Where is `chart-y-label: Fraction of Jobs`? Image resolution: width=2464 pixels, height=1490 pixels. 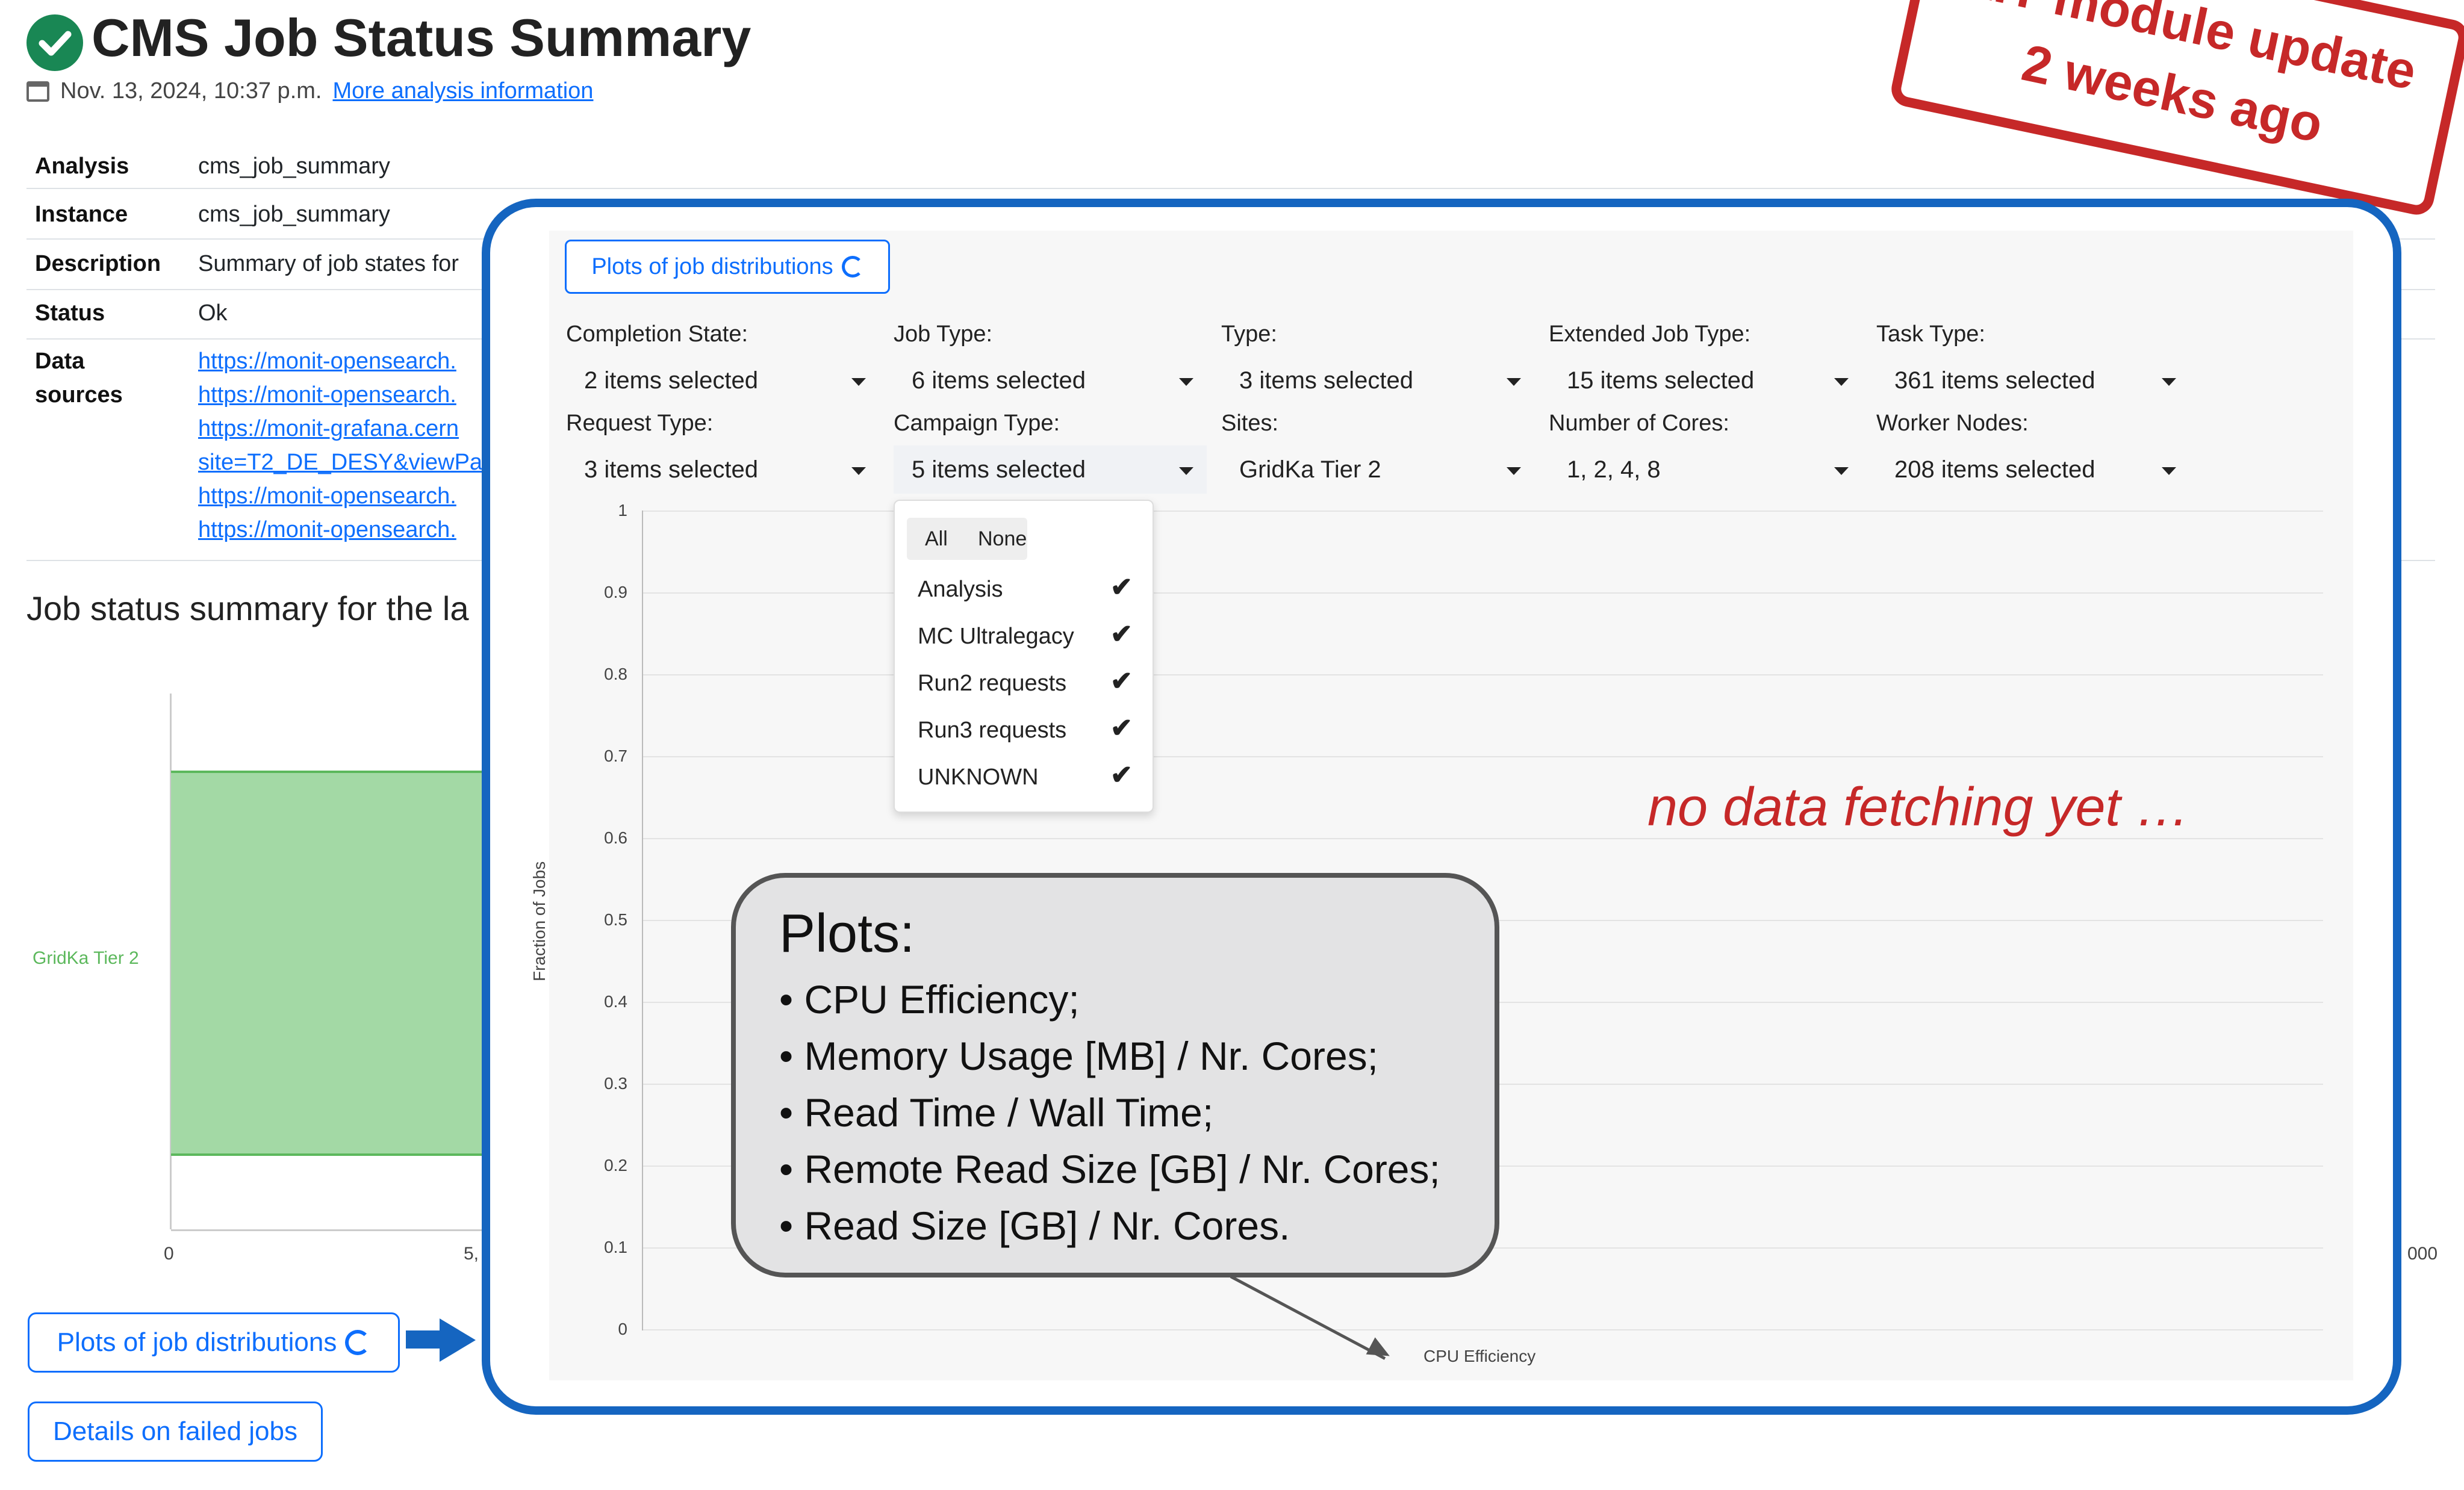
chart-y-label: Fraction of Jobs is located at coordinates (540, 921).